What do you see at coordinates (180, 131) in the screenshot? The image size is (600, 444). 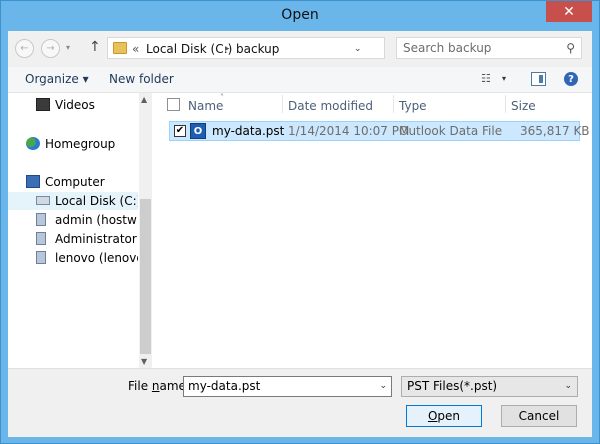 I see `row-checkbox: ✔` at bounding box center [180, 131].